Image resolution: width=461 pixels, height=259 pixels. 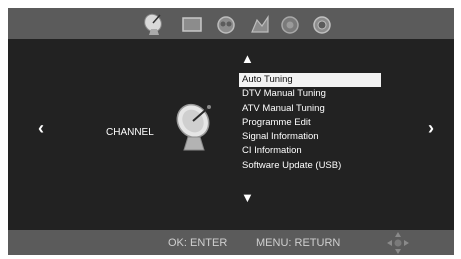 What do you see at coordinates (322, 24) in the screenshot?
I see `setup-icon` at bounding box center [322, 24].